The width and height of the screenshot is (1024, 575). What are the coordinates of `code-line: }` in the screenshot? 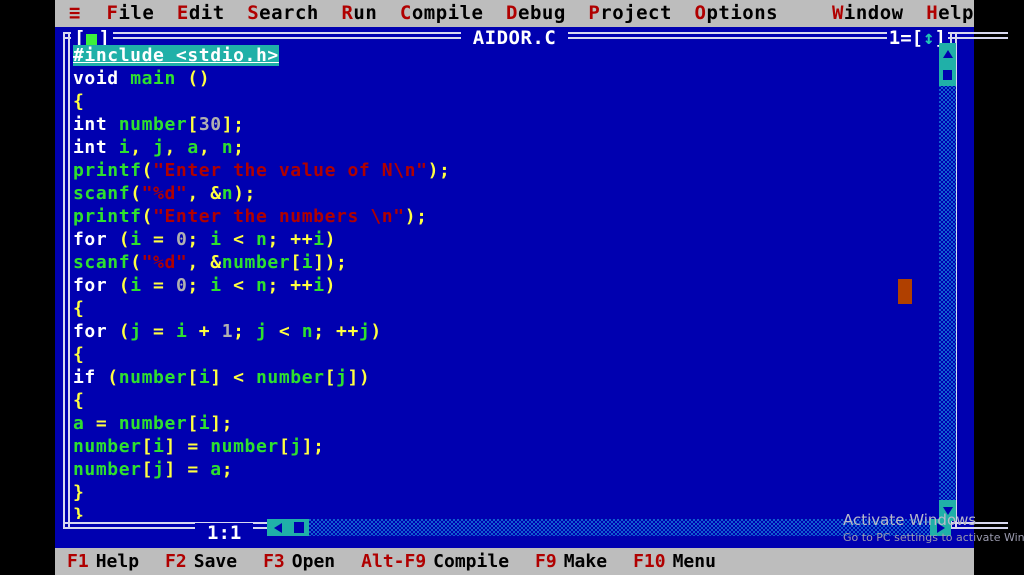 It's located at (507, 492).